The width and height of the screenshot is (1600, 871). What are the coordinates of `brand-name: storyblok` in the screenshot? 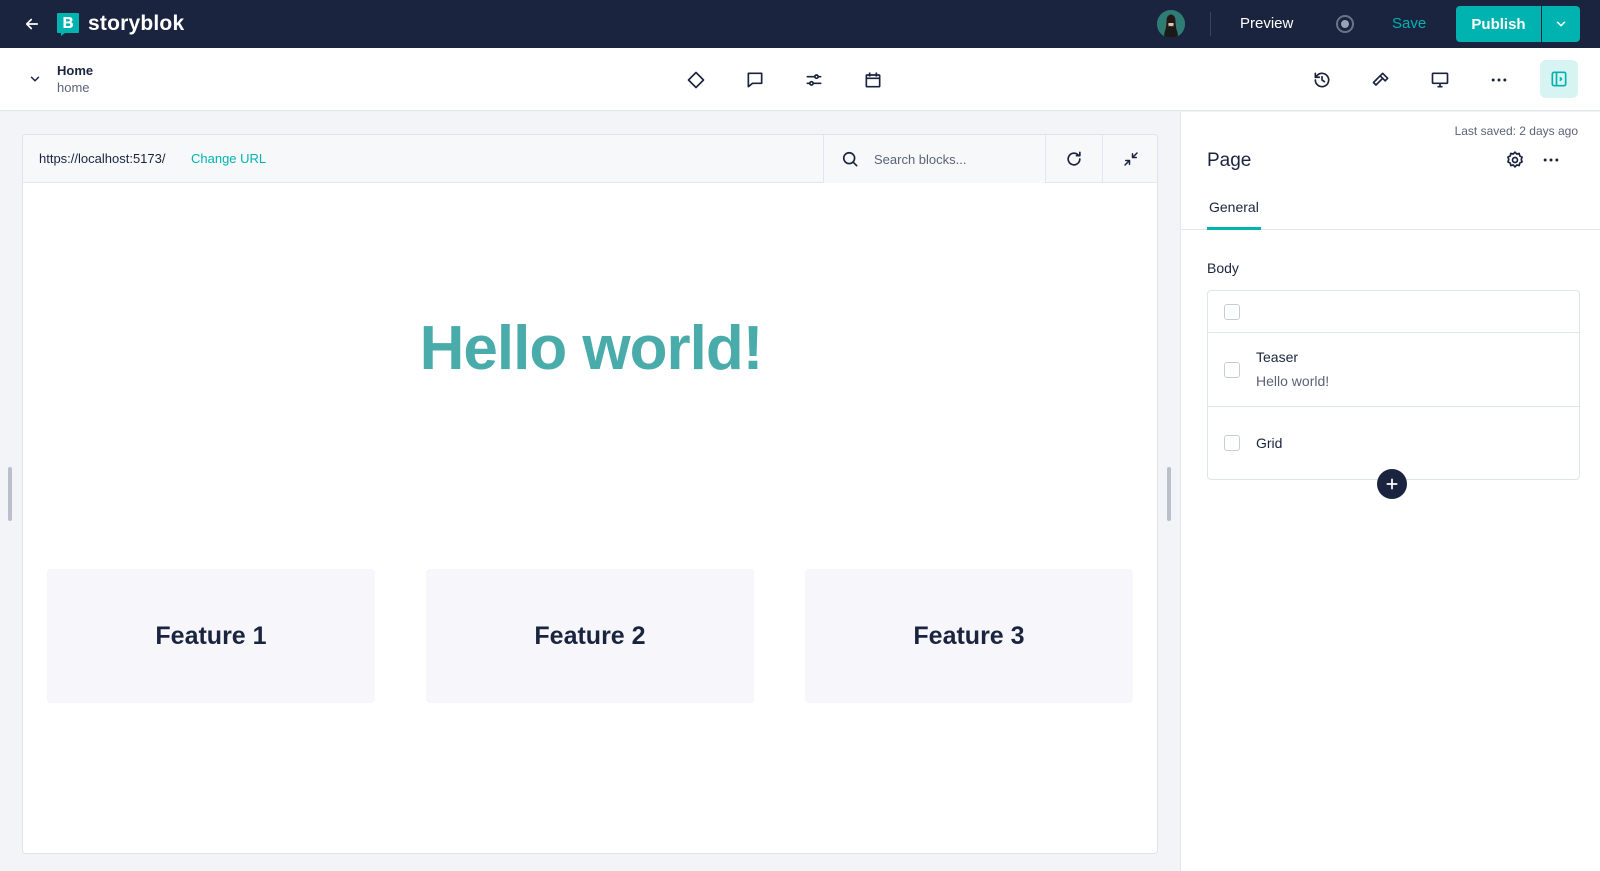 It's located at (136, 23).